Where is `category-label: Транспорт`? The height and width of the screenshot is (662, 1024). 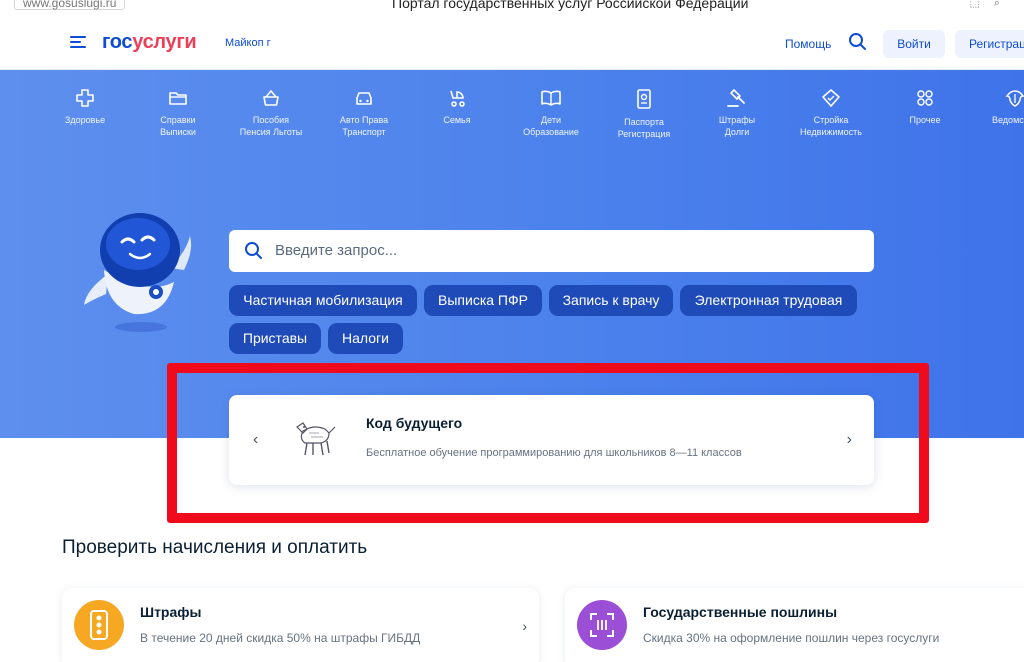 category-label: Транспорт is located at coordinates (364, 132).